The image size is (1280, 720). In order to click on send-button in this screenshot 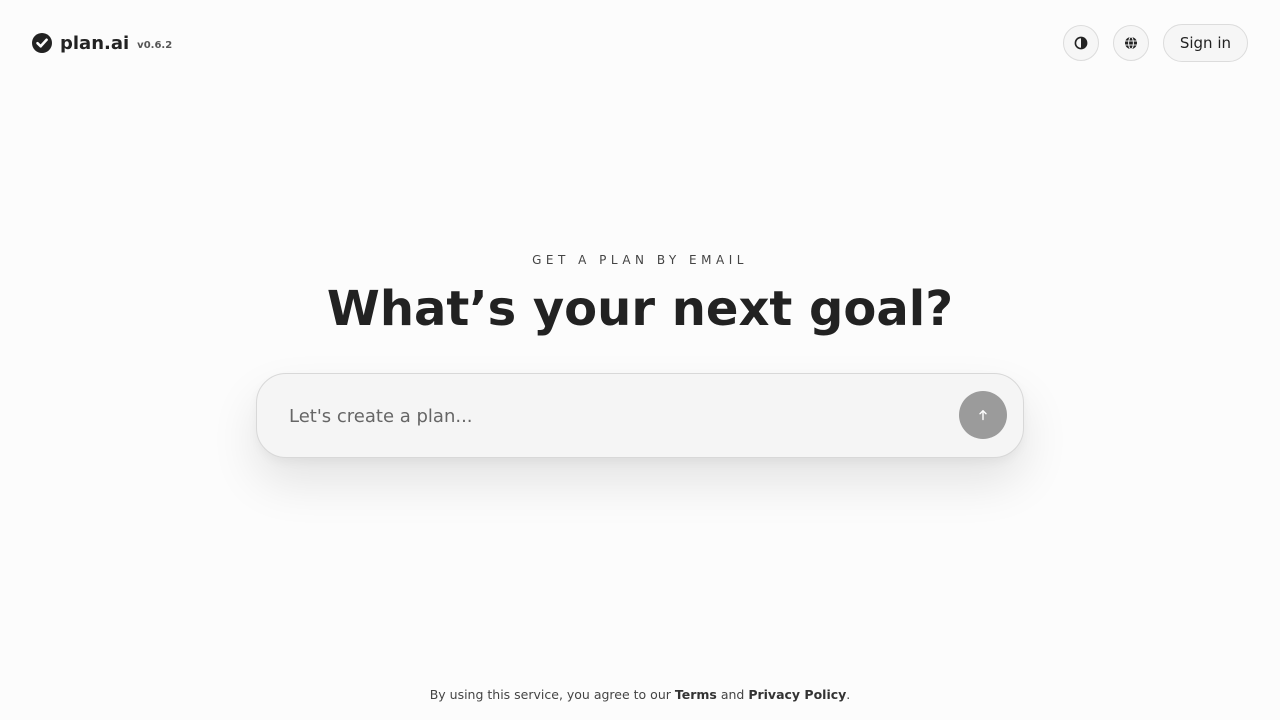, I will do `click(983, 415)`.